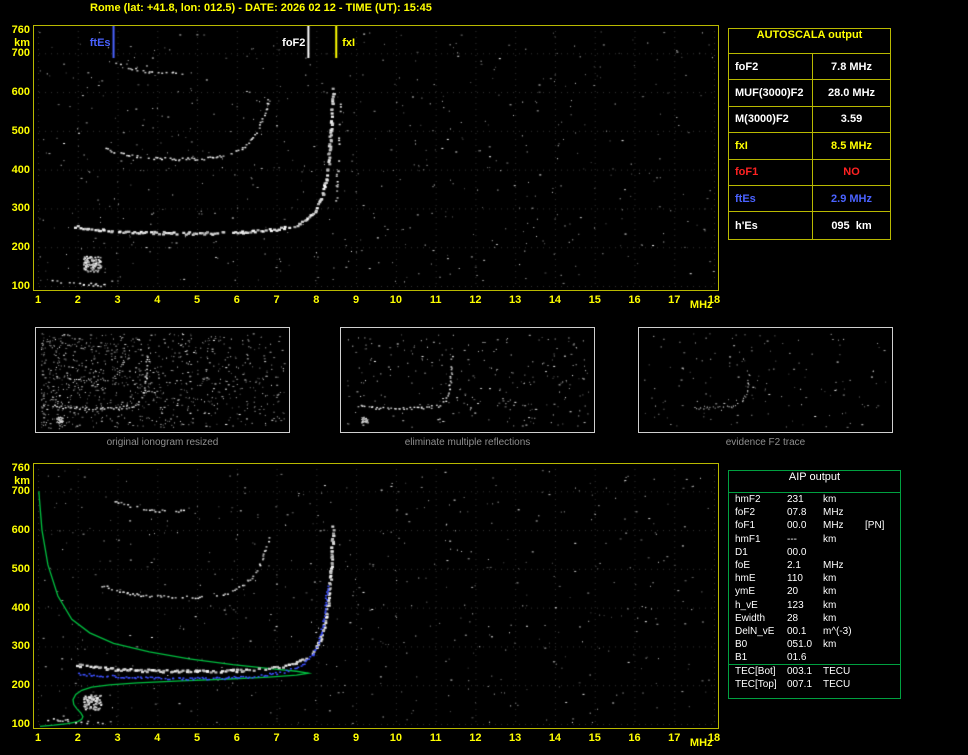 The height and width of the screenshot is (755, 968). What do you see at coordinates (745, 579) in the screenshot?
I see `aip-param: hmE` at bounding box center [745, 579].